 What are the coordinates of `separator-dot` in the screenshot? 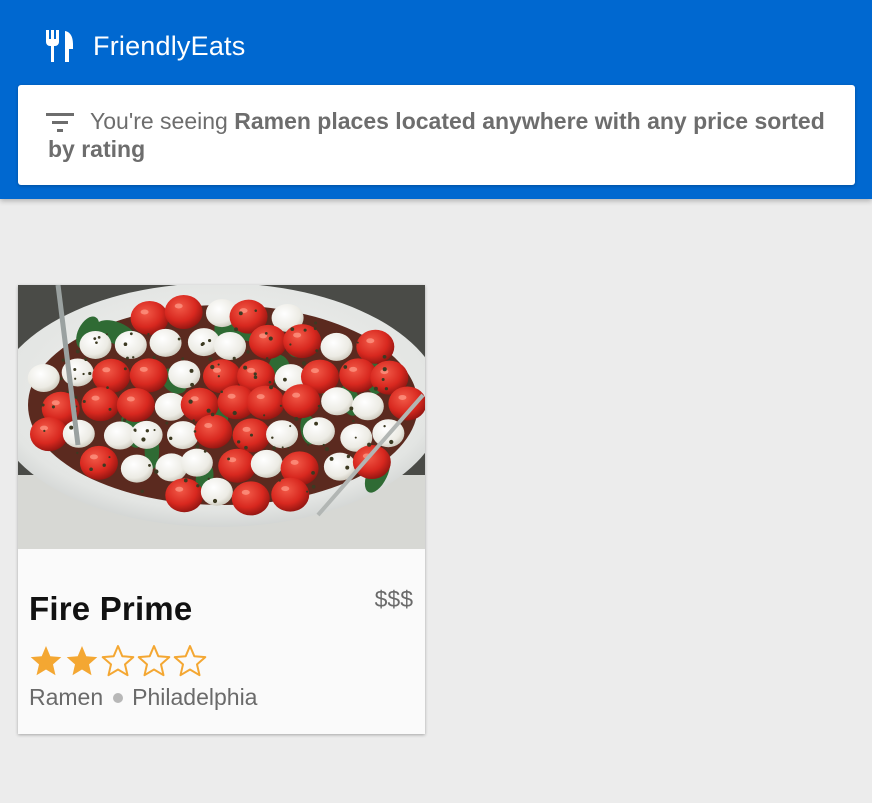 It's located at (118, 697).